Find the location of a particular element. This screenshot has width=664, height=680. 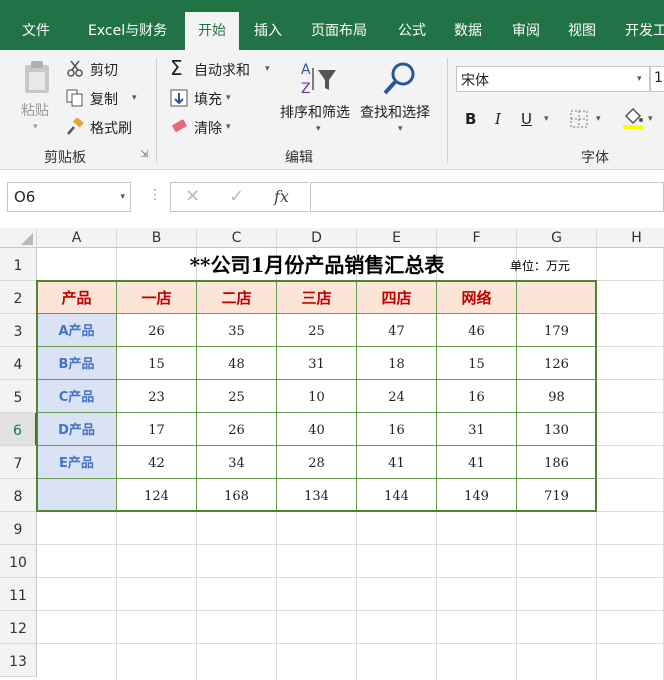

column-header-d: D is located at coordinates (317, 238).